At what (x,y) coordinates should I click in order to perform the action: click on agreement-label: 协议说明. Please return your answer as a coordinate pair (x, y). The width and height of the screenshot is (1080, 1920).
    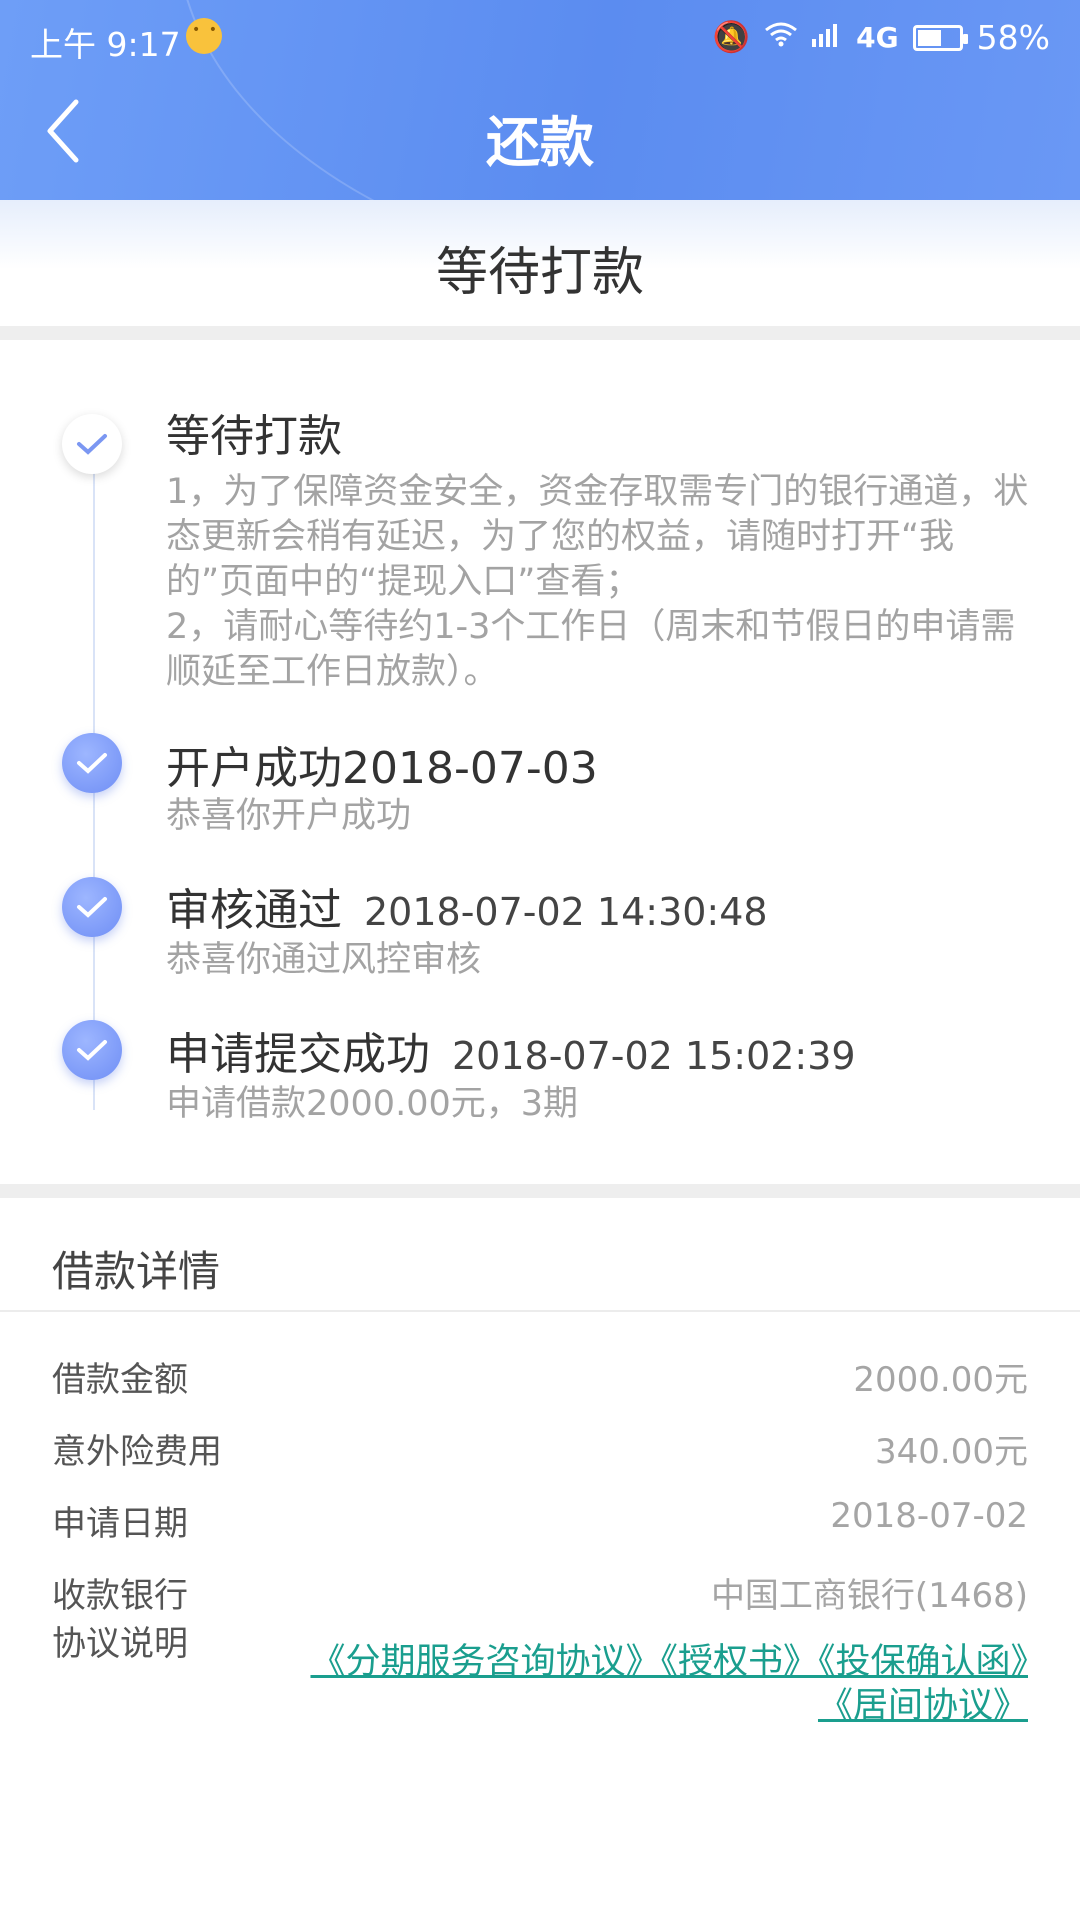
    Looking at the image, I should click on (120, 1644).